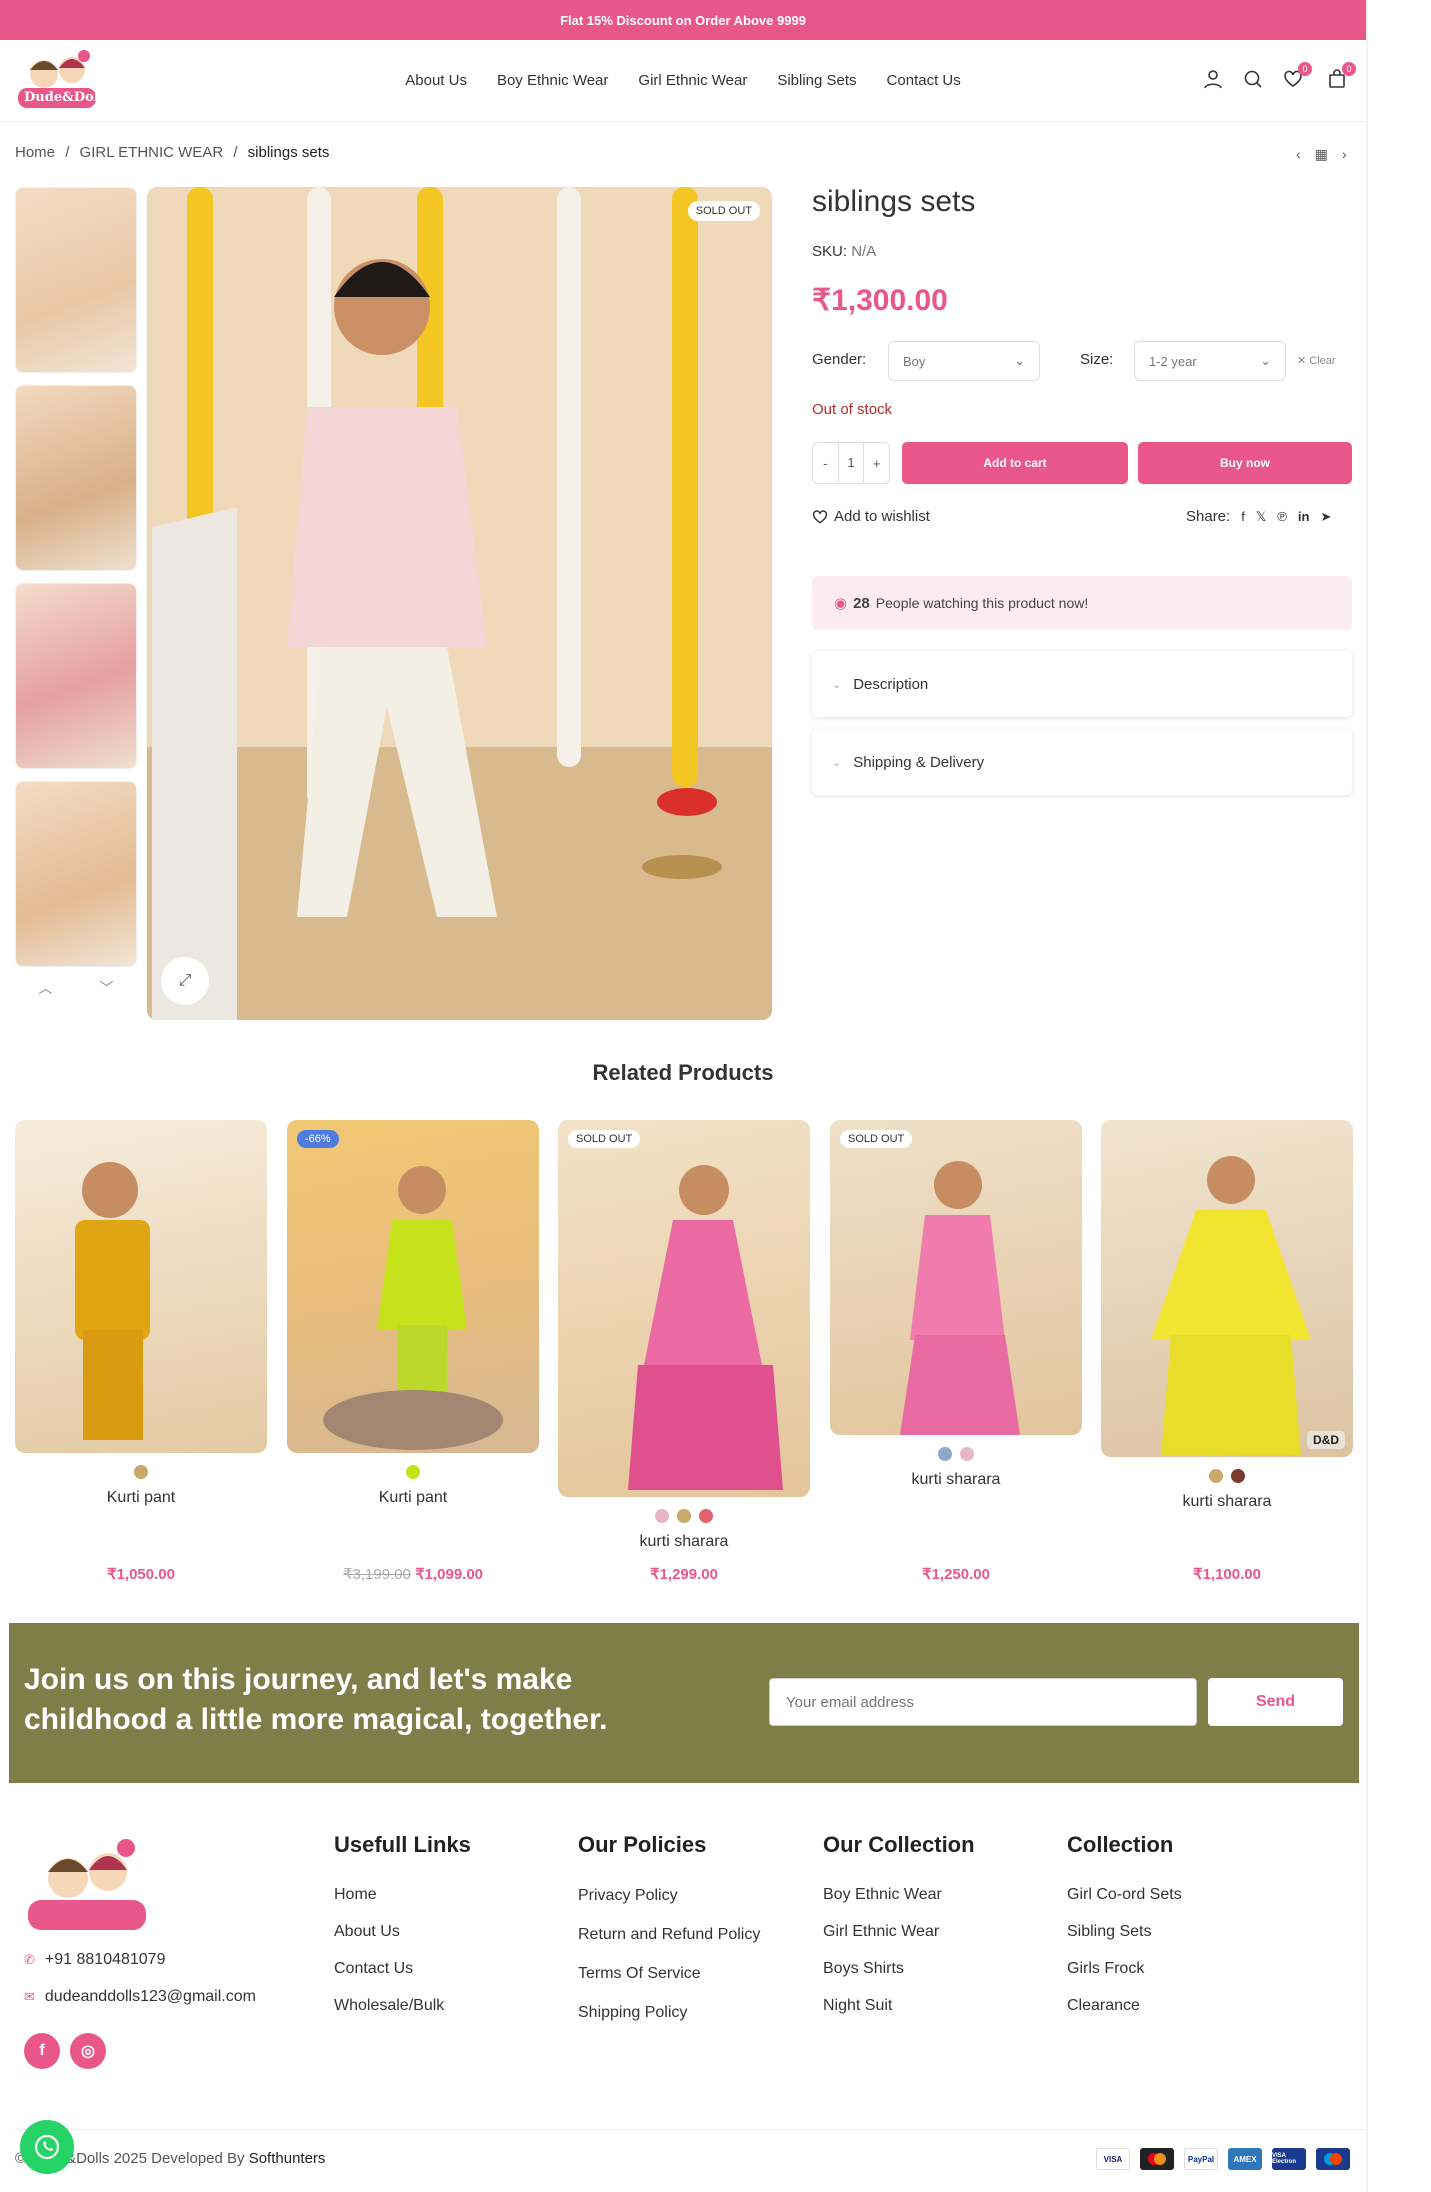 The width and height of the screenshot is (1431, 2192). I want to click on grid-icon: ▦, so click(1321, 154).